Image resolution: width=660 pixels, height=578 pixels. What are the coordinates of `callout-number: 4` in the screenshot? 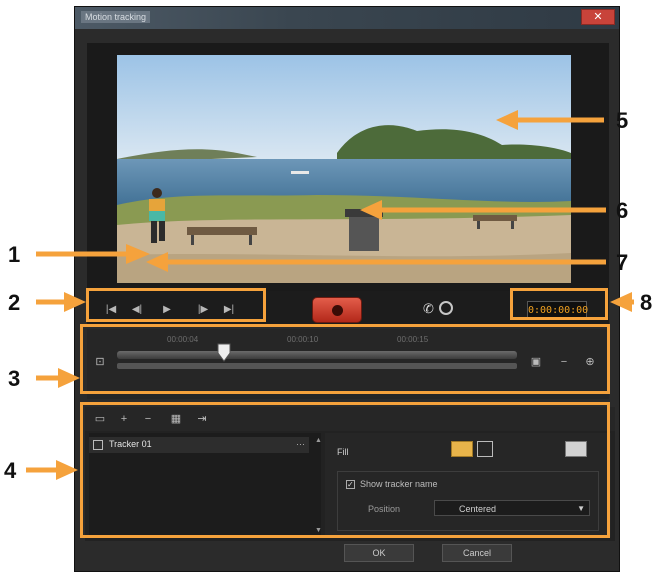 It's located at (10, 470).